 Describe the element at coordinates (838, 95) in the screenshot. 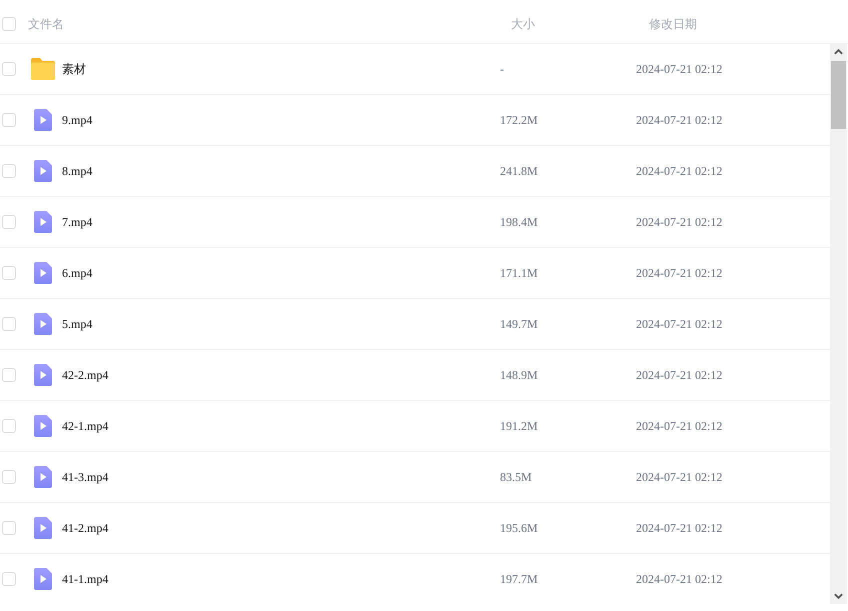

I see `scrollbar-thumb` at that location.